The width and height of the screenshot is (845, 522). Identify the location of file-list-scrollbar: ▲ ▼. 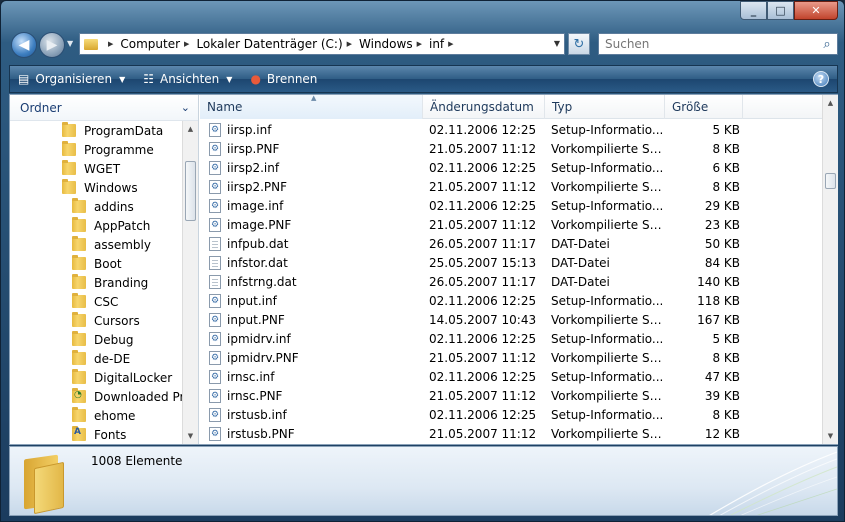
(830, 269).